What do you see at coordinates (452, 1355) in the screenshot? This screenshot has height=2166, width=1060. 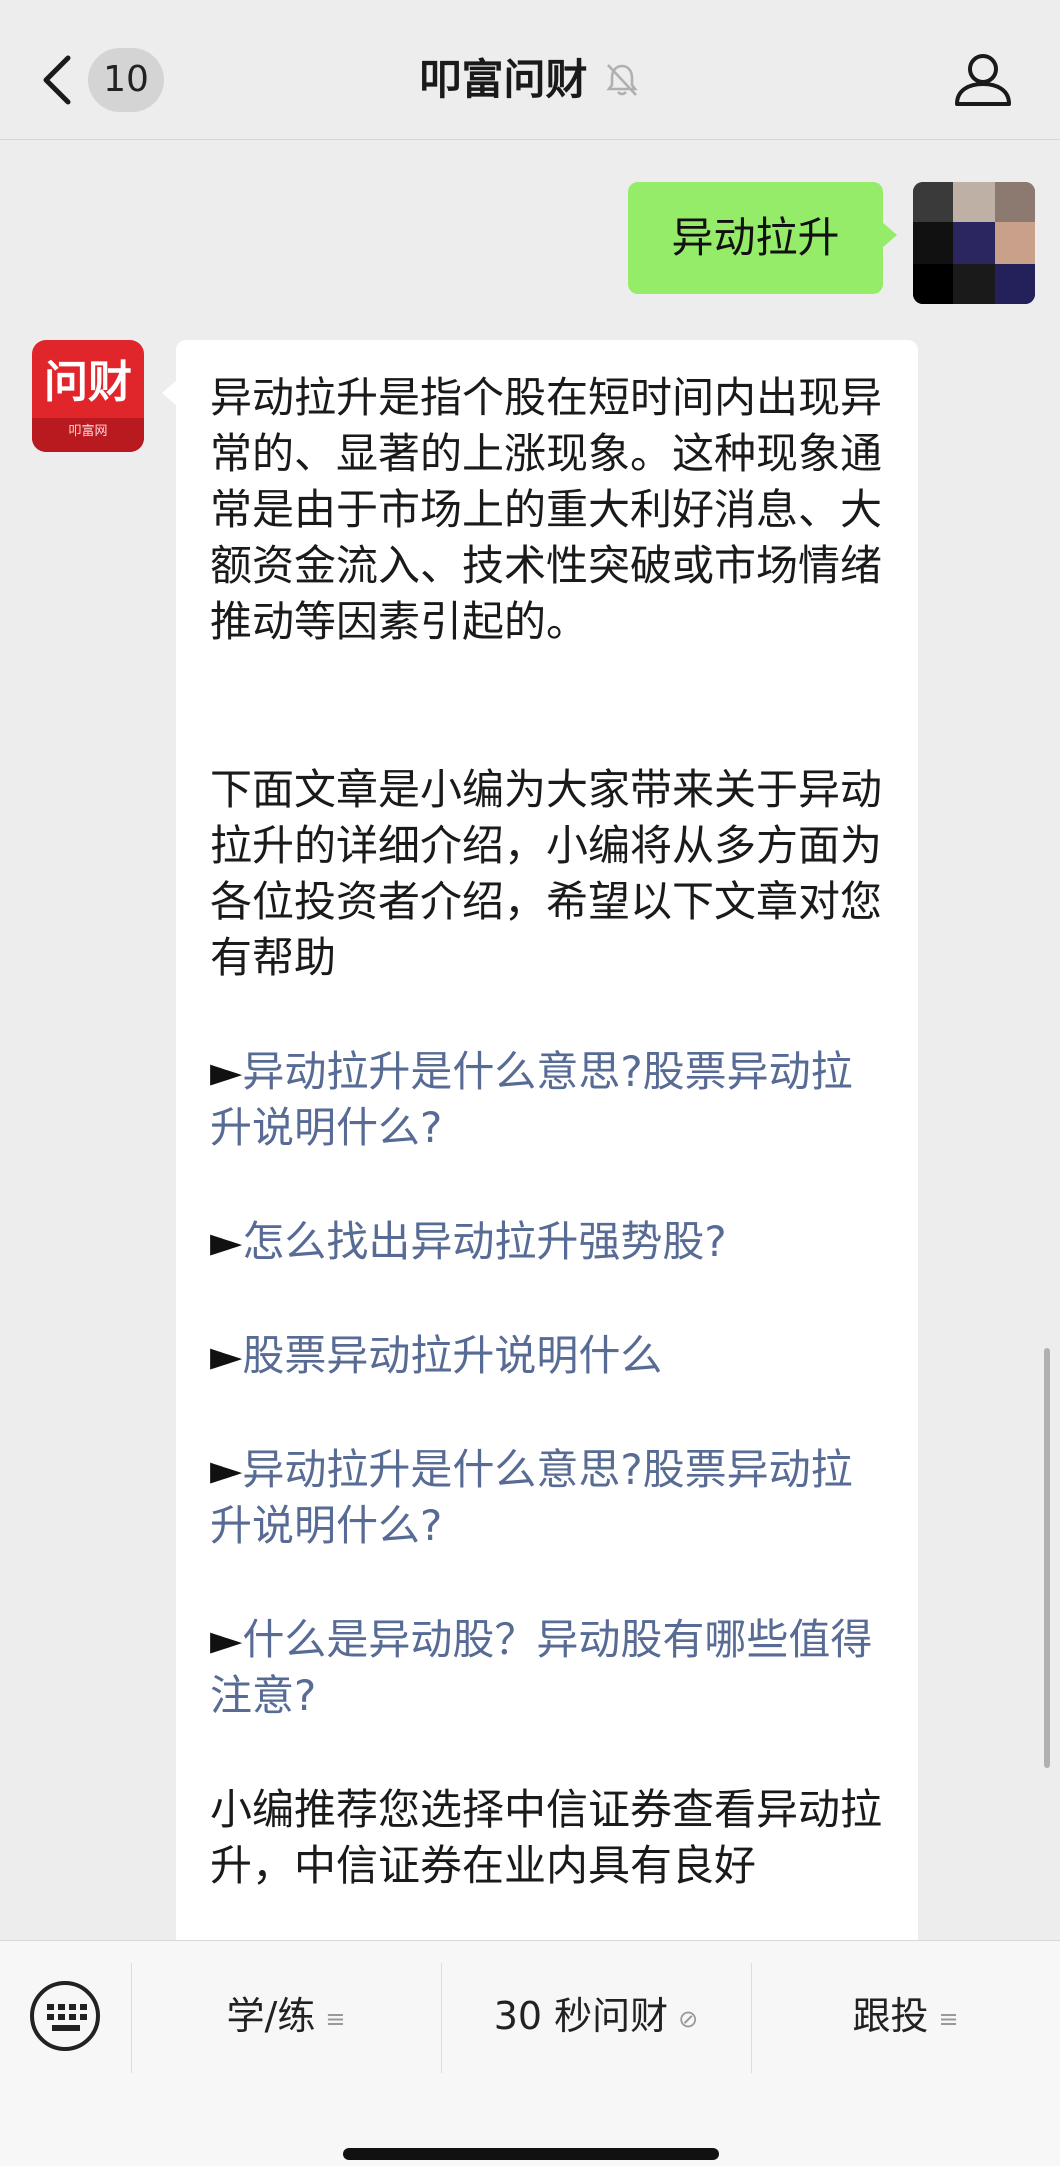 I see `article-link-text: 股票异动拉升说明什么` at bounding box center [452, 1355].